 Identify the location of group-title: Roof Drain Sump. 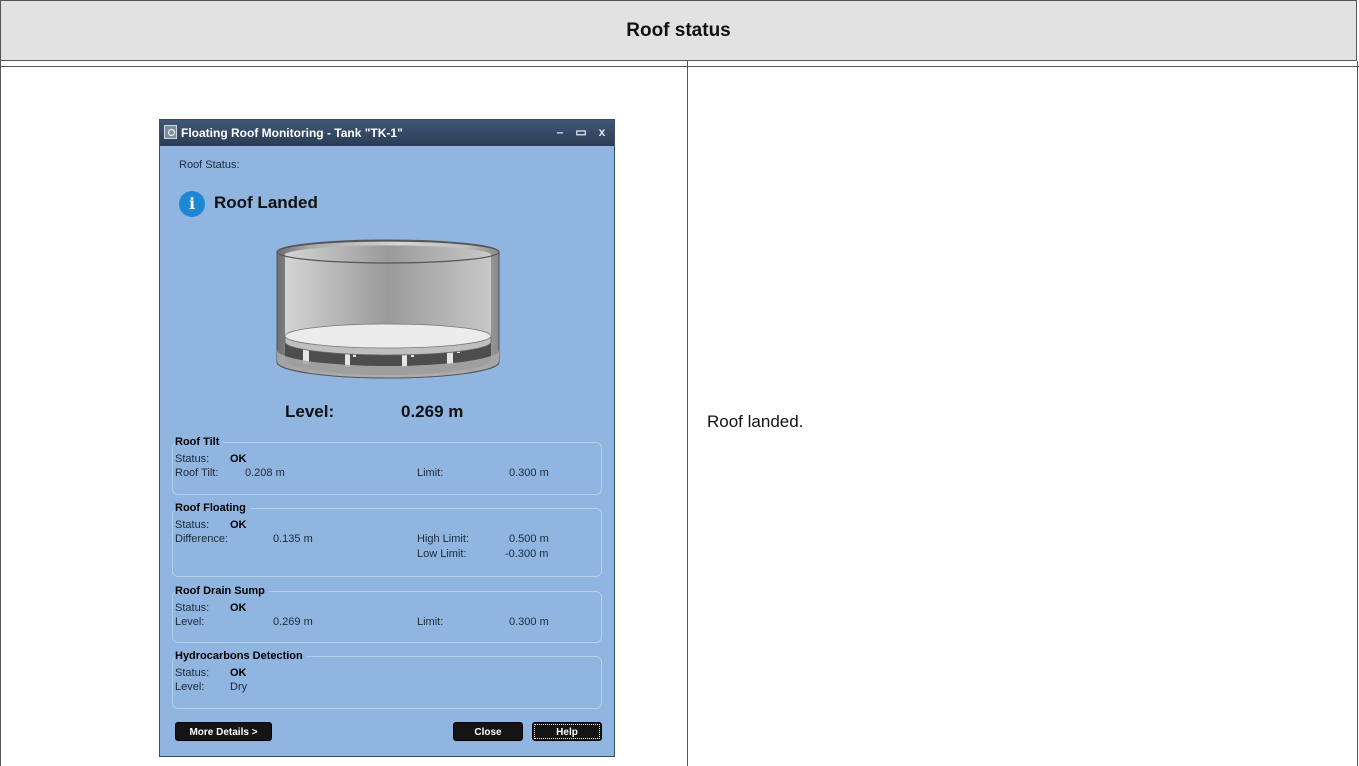
(222, 591).